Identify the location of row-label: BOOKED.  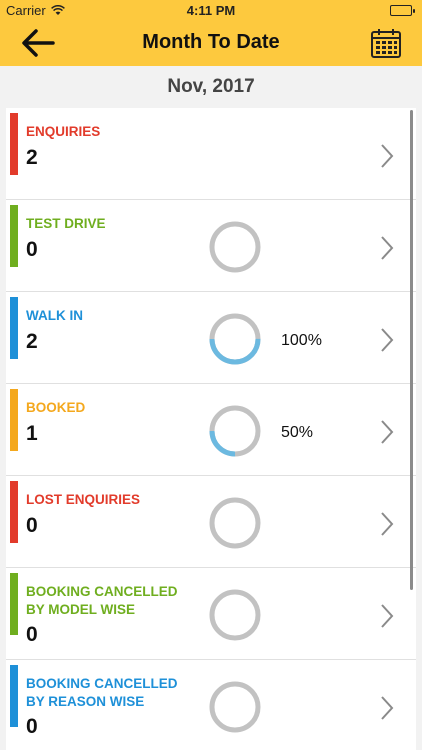
(56, 407).